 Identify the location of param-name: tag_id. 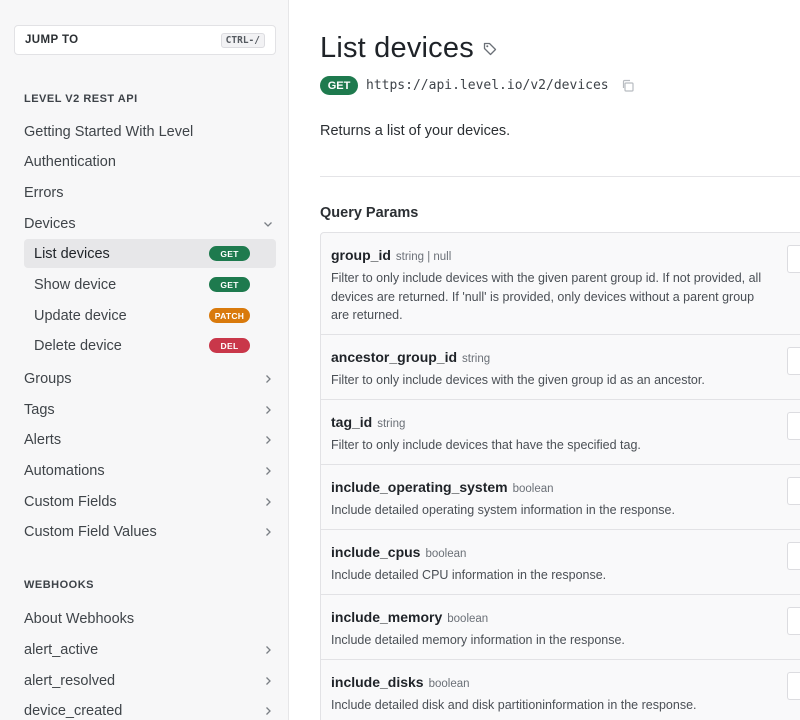
(352, 422).